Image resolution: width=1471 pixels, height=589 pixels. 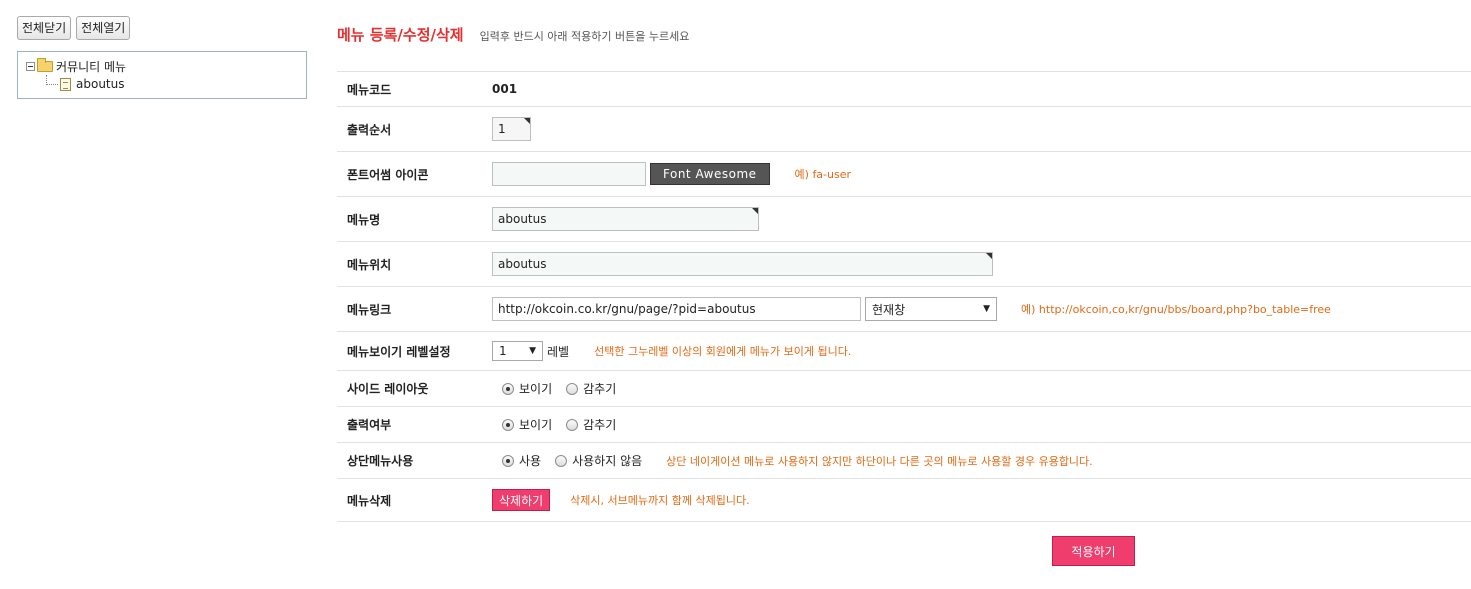 What do you see at coordinates (1093, 551) in the screenshot?
I see `apply-button: 적용하기` at bounding box center [1093, 551].